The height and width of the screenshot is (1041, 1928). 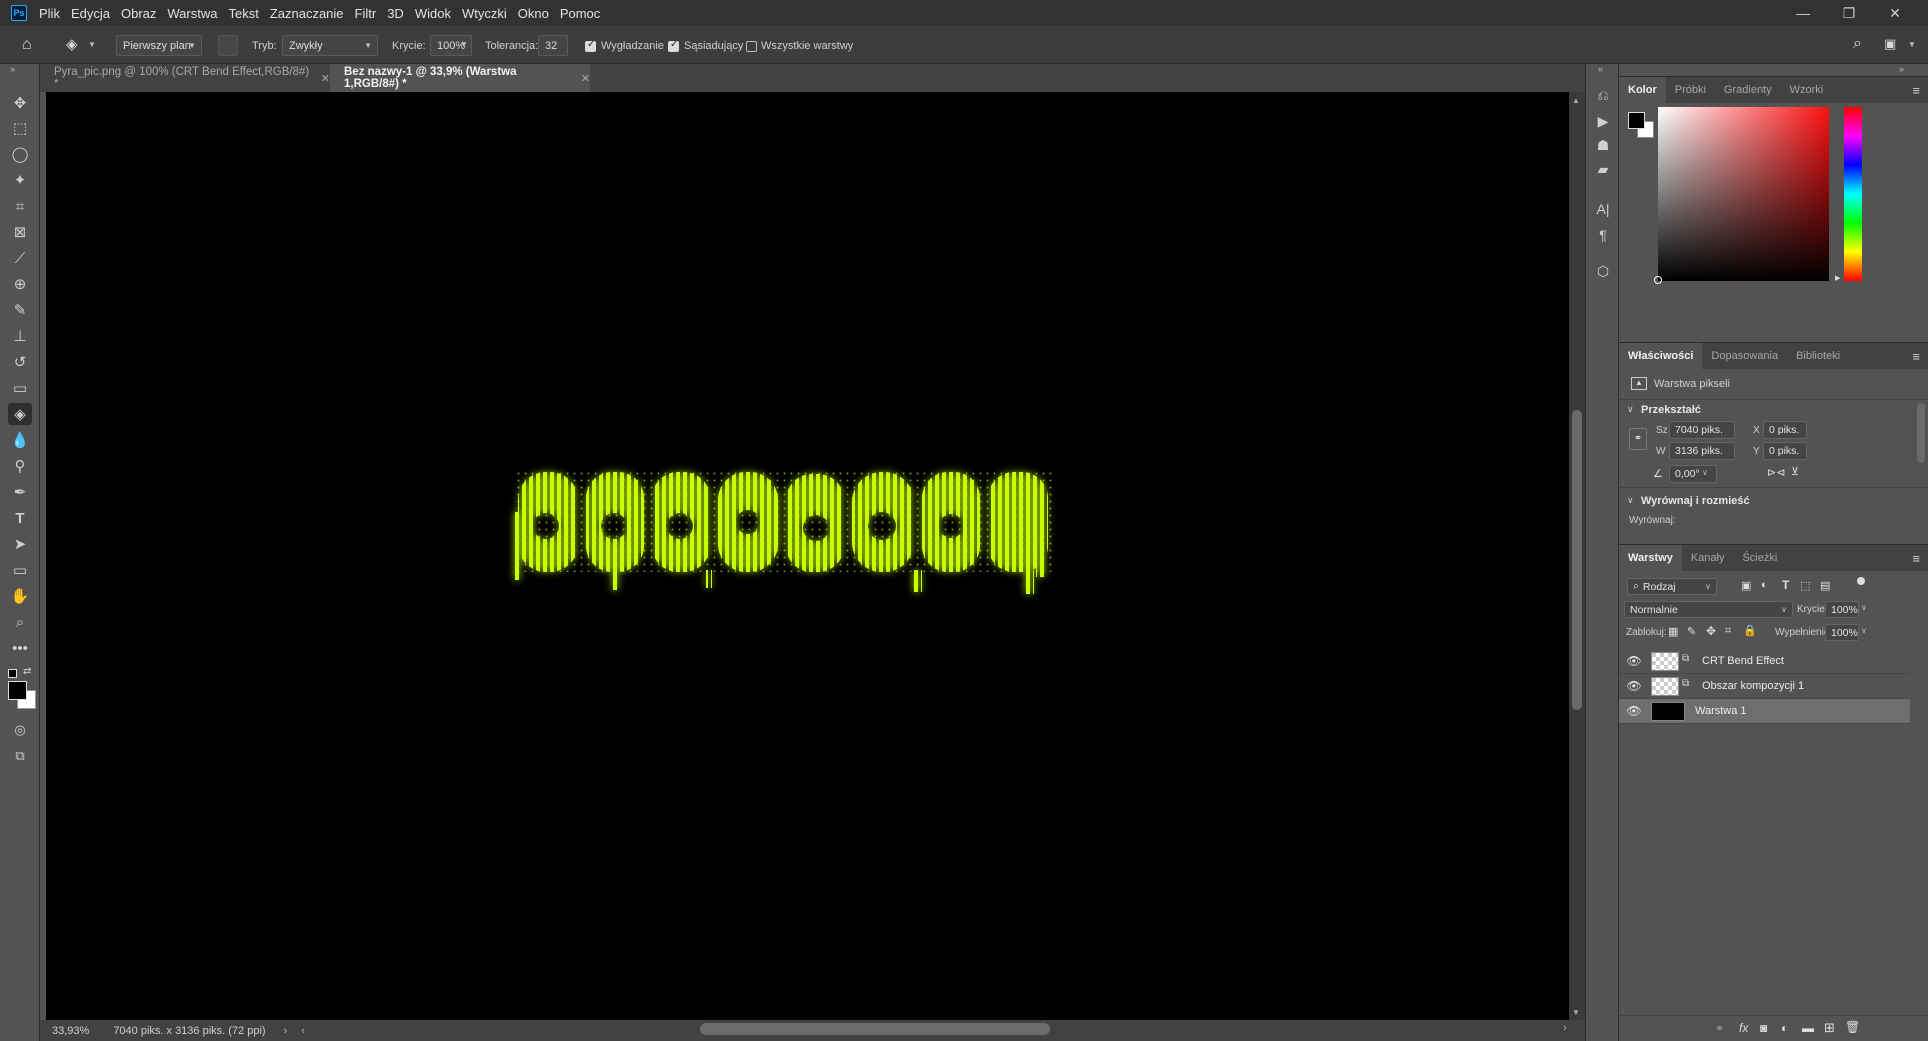 What do you see at coordinates (1808, 1028) in the screenshot?
I see `new-group-icon: ▬` at bounding box center [1808, 1028].